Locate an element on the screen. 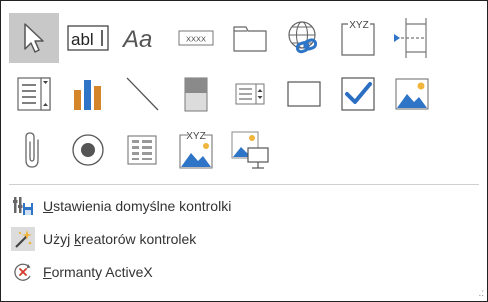 This screenshot has width=488, height=302. option-group-icon: XYZ is located at coordinates (358, 38).